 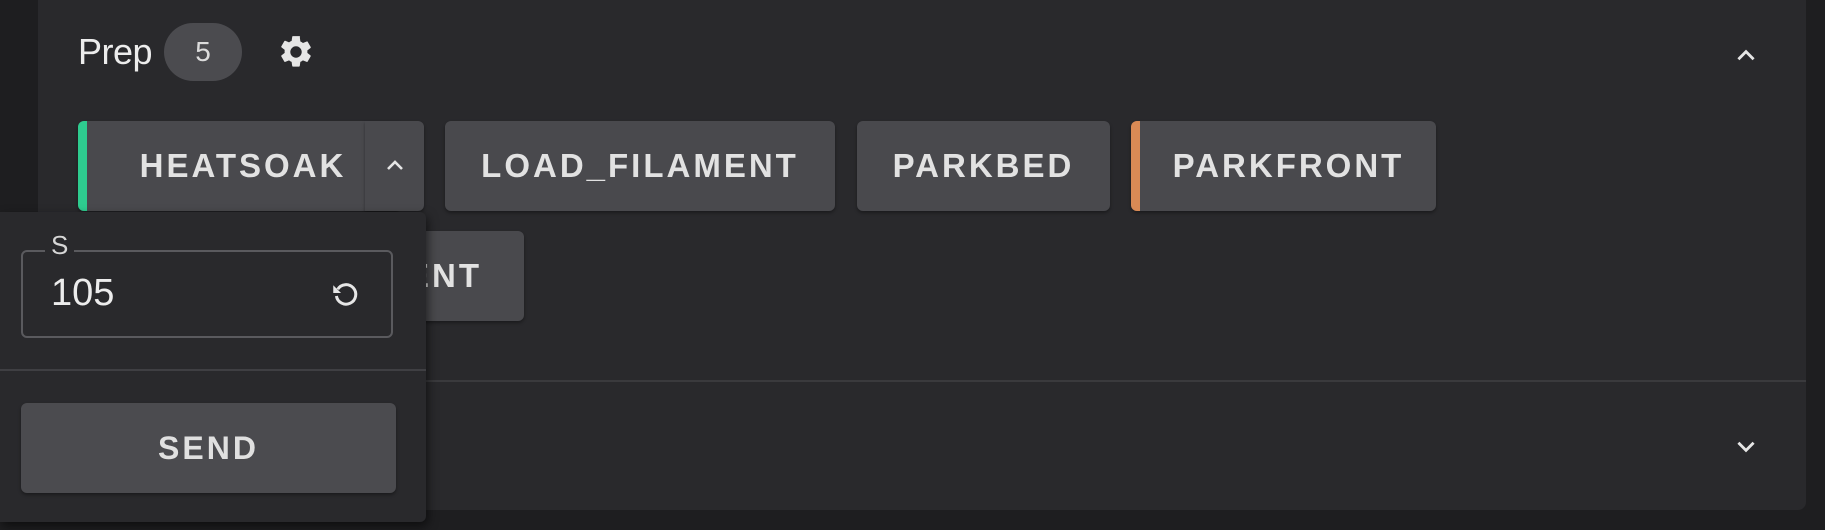 I want to click on macro-params-toggle, so click(x=394, y=166).